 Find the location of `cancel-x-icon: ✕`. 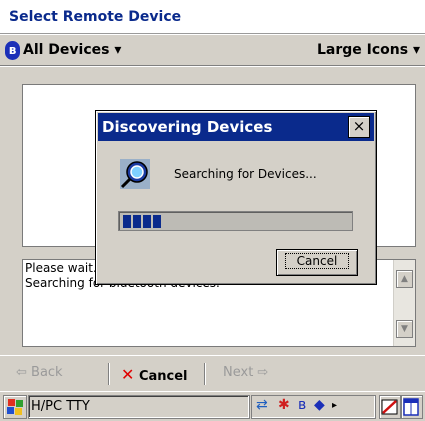

cancel-x-icon: ✕ is located at coordinates (128, 374).